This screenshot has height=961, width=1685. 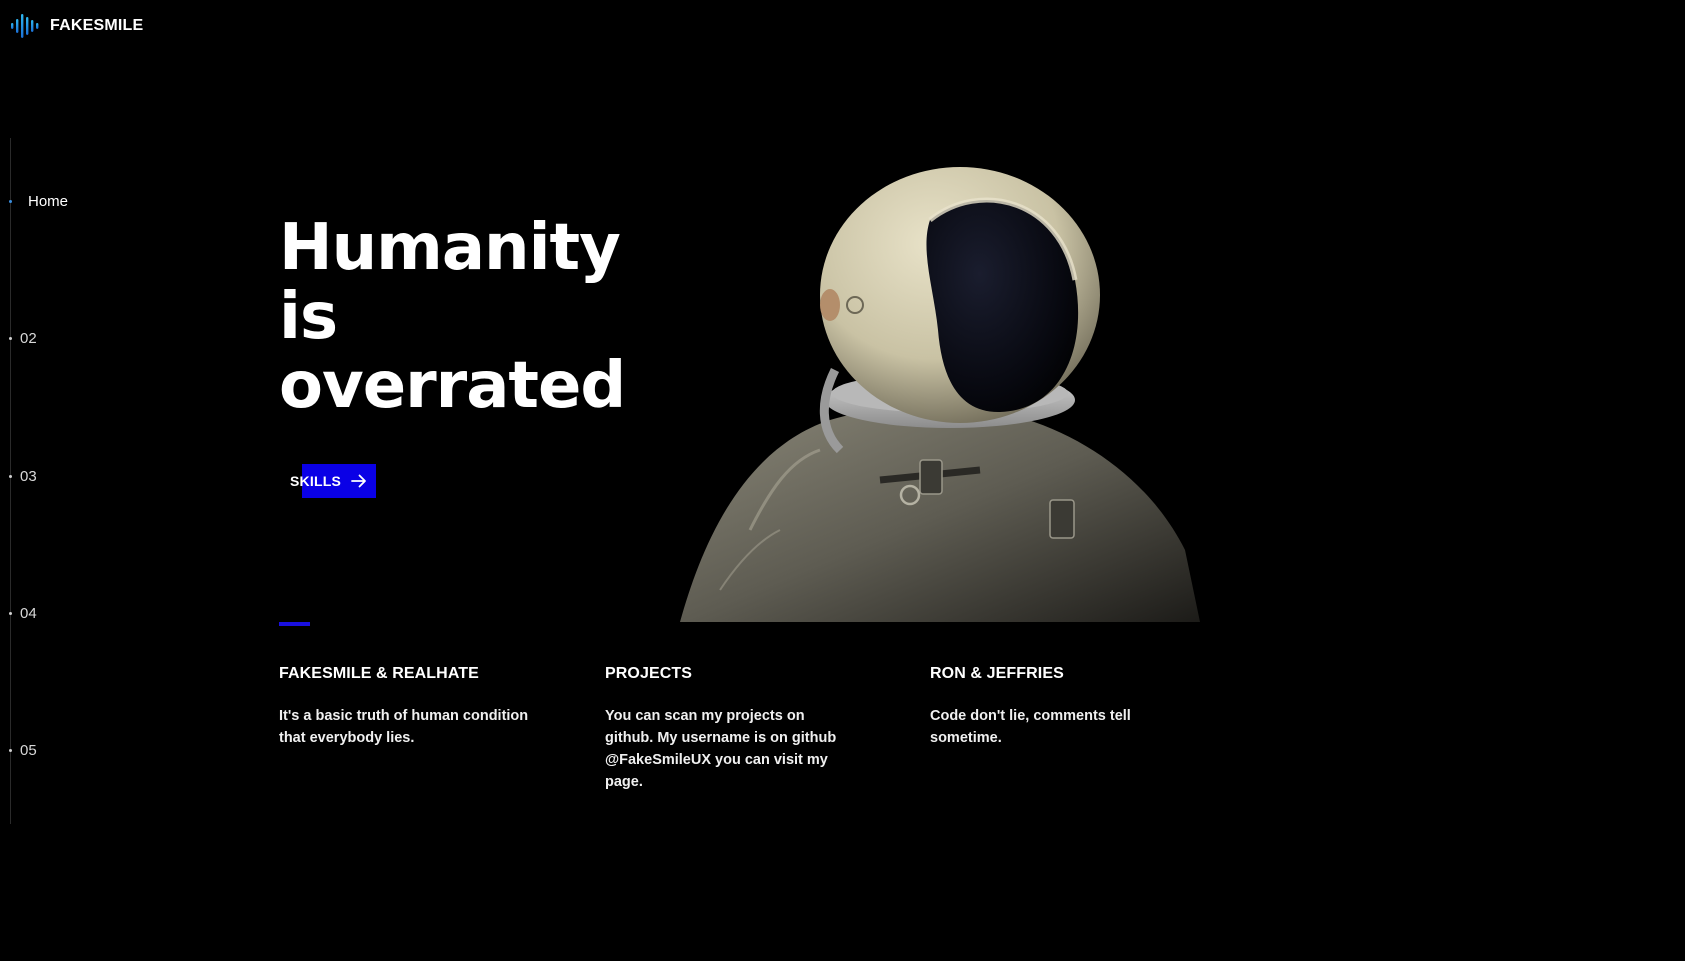 I want to click on skills-button-label: SKILLS, so click(x=315, y=481).